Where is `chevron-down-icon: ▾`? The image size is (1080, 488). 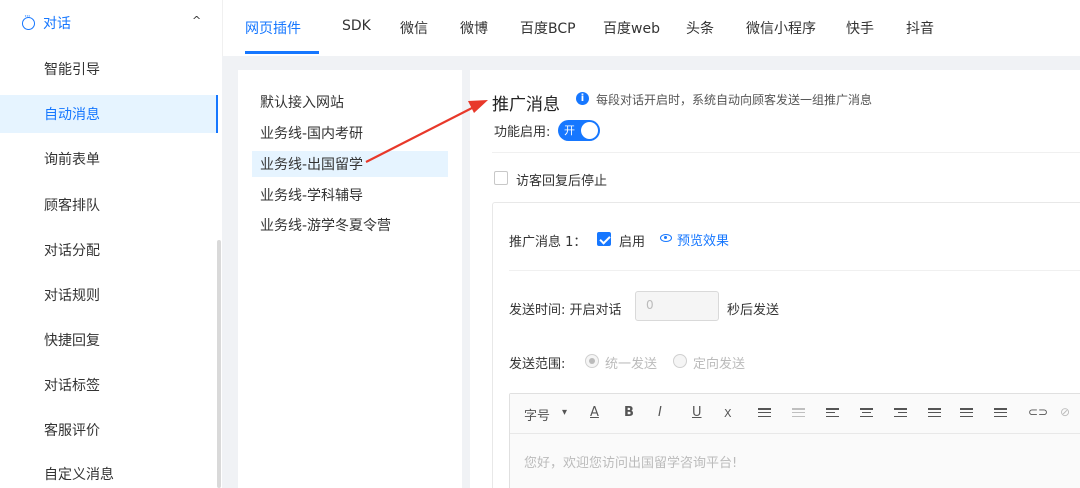
chevron-down-icon: ▾ is located at coordinates (564, 412).